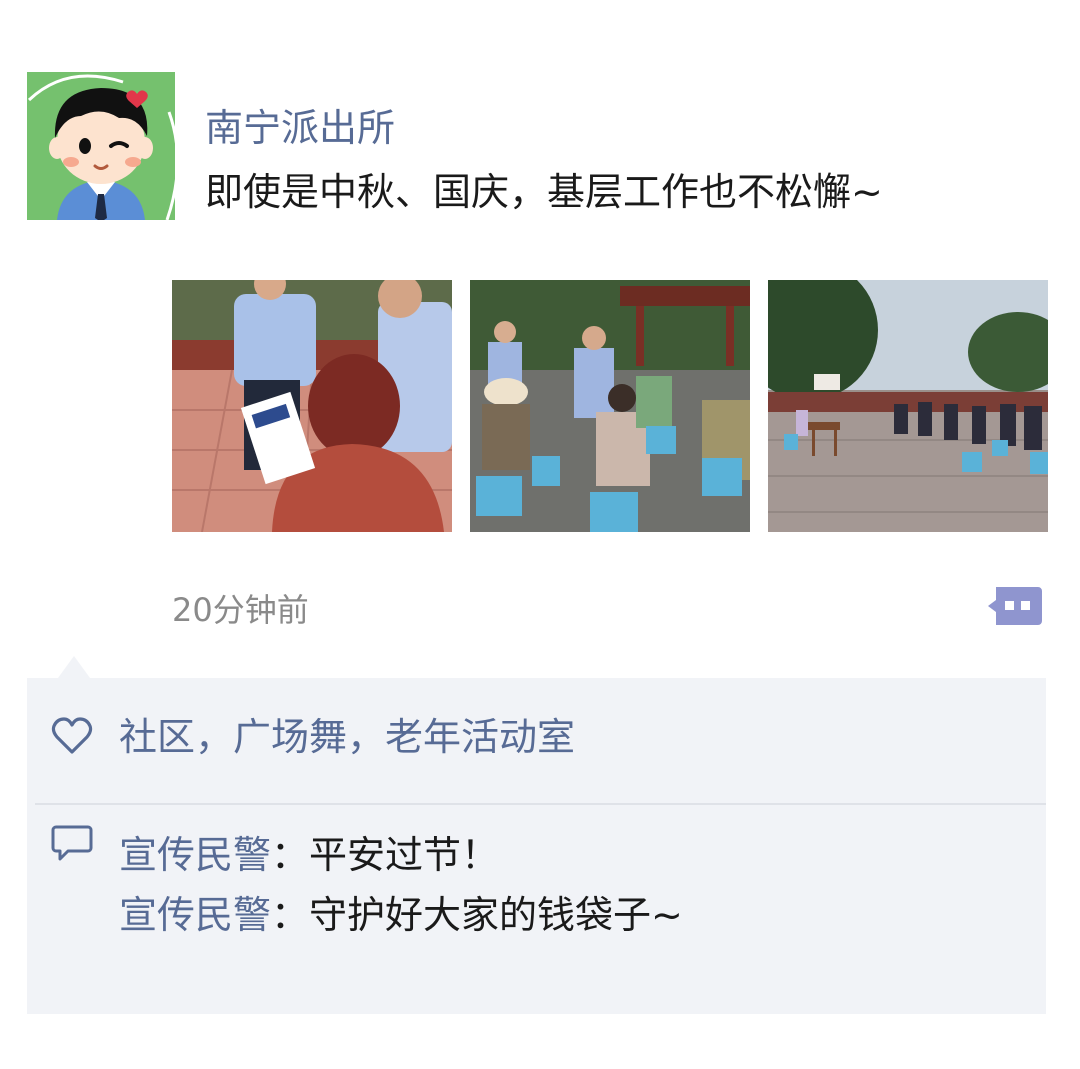 The image size is (1080, 1069). What do you see at coordinates (540, 804) in the screenshot?
I see `divider` at bounding box center [540, 804].